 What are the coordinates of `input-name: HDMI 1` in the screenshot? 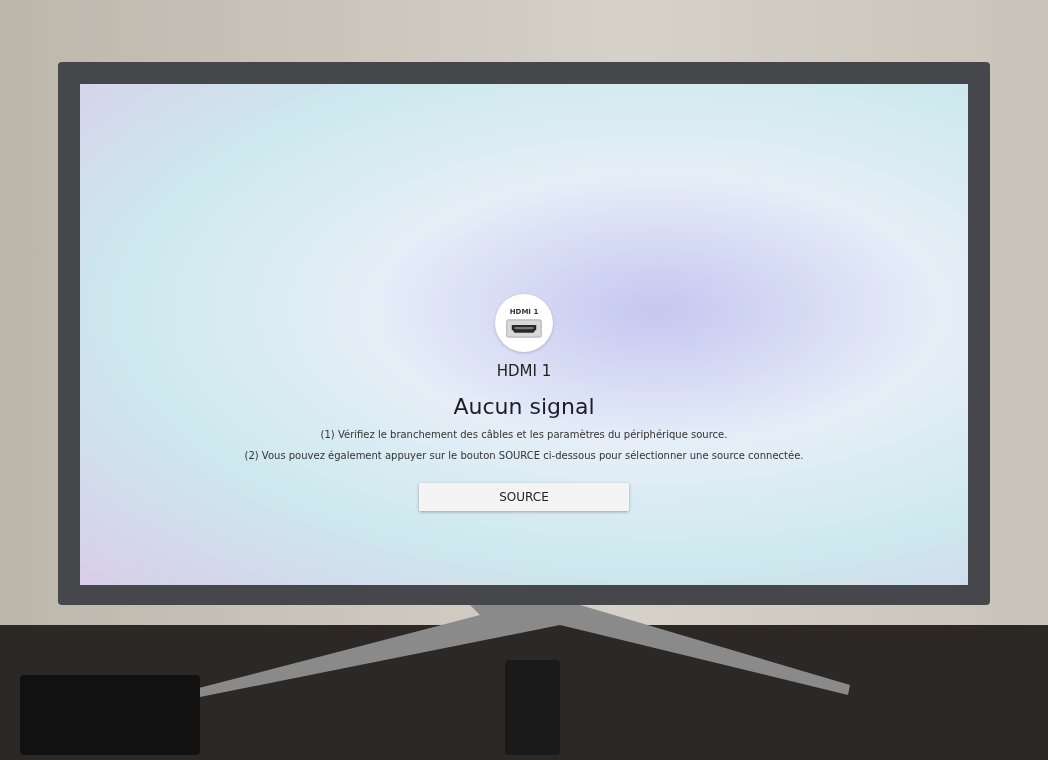 It's located at (524, 371).